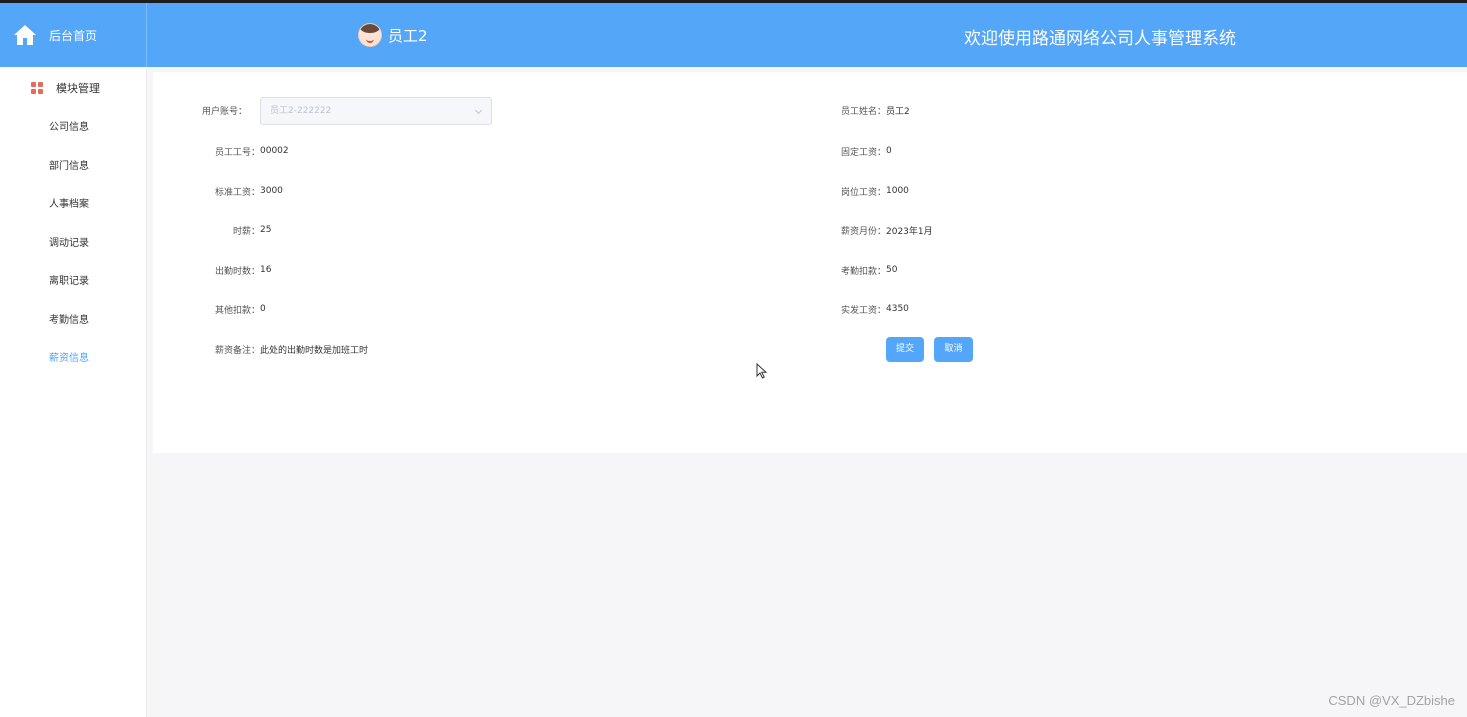 This screenshot has height=717, width=1467. Describe the element at coordinates (73, 359) in the screenshot. I see `sidebar-item-salary: 薪资信息` at that location.